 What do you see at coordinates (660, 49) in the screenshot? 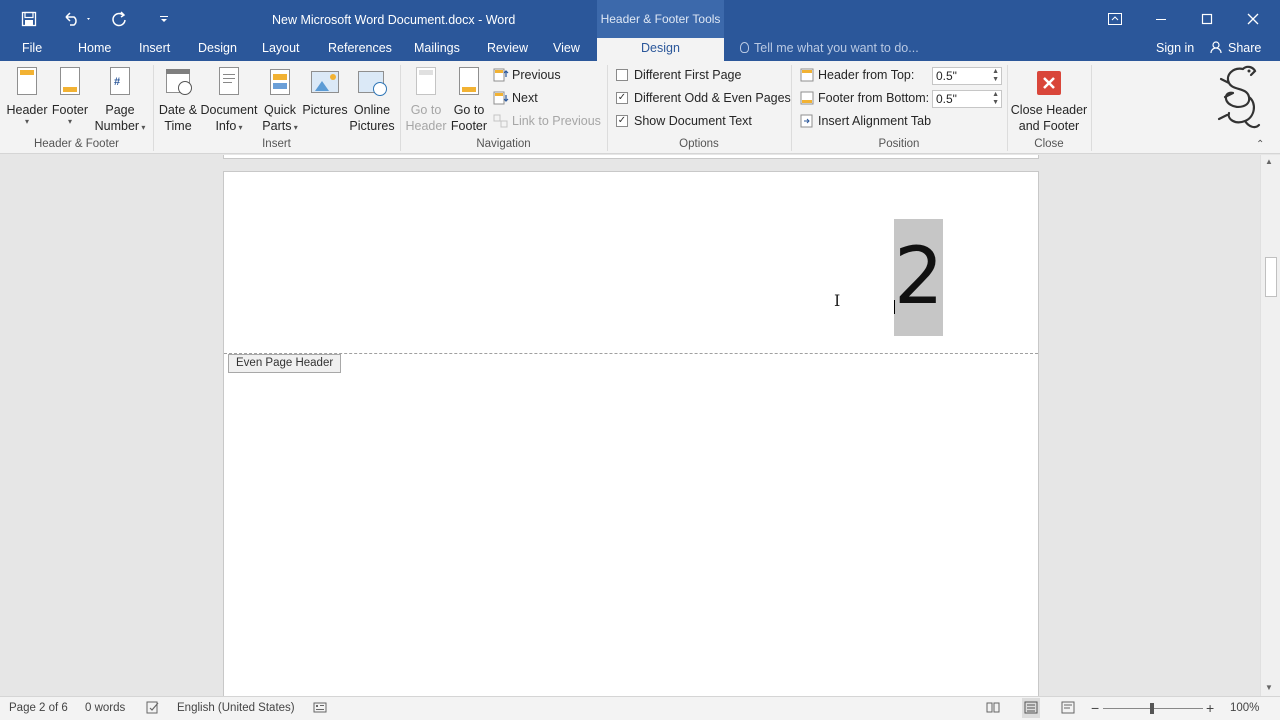
I see `tab-header-footer-design: Design` at bounding box center [660, 49].